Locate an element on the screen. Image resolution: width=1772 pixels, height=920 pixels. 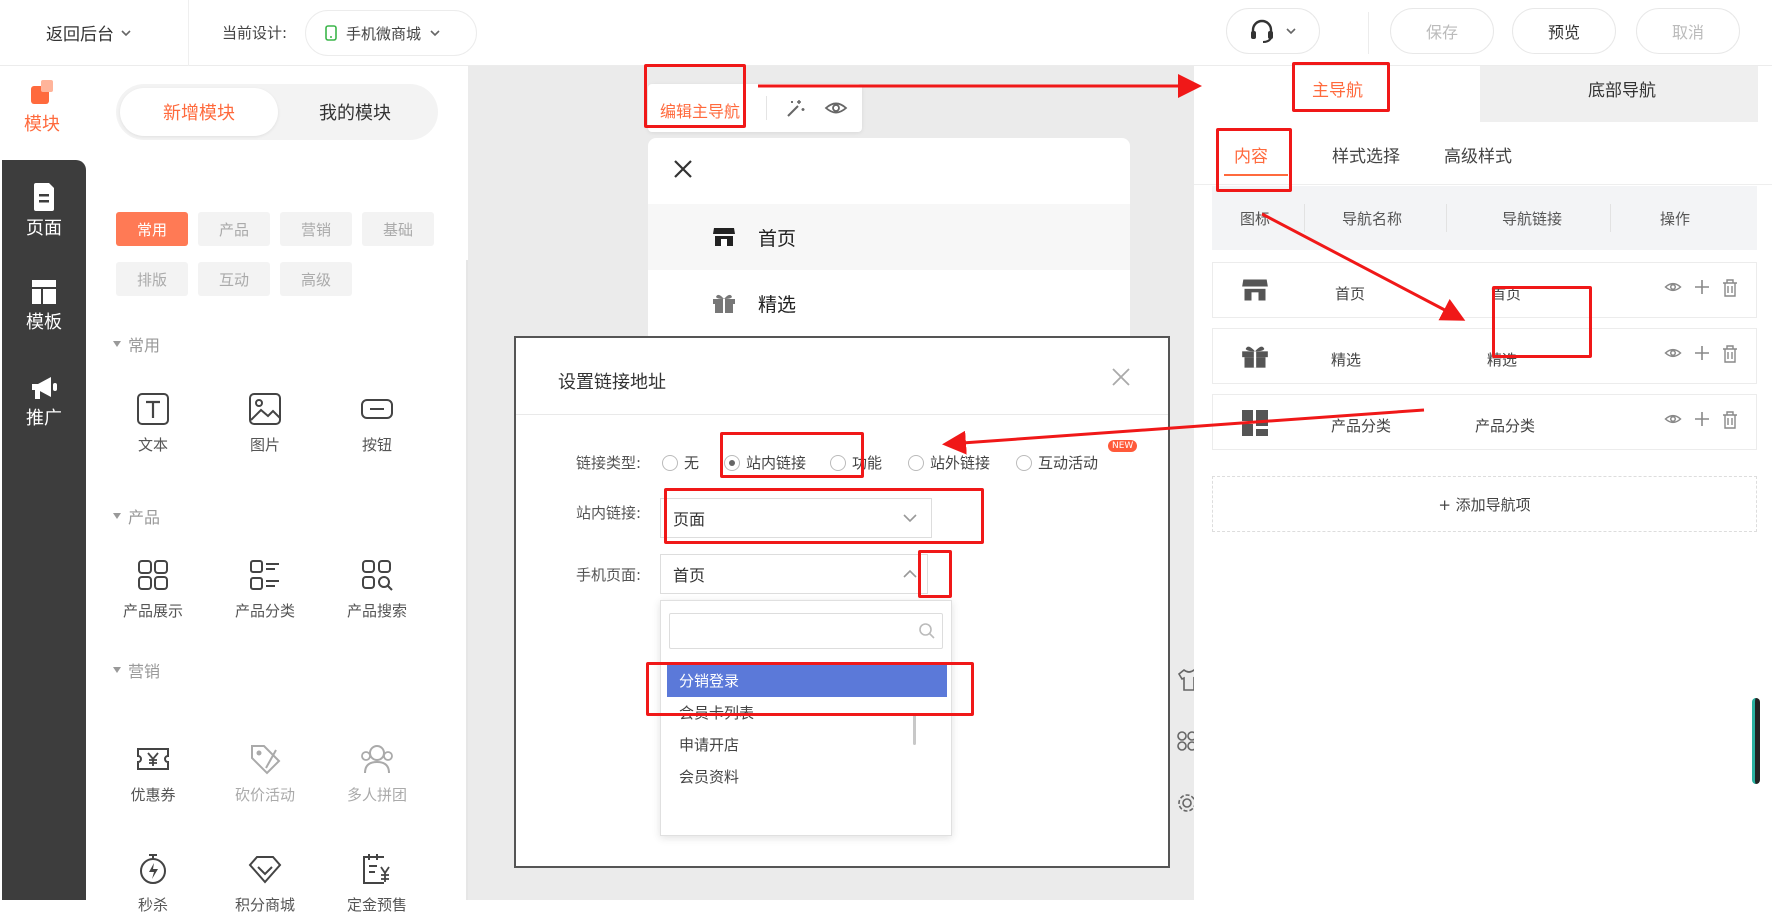
column-header: 导航名称 is located at coordinates (1372, 219).